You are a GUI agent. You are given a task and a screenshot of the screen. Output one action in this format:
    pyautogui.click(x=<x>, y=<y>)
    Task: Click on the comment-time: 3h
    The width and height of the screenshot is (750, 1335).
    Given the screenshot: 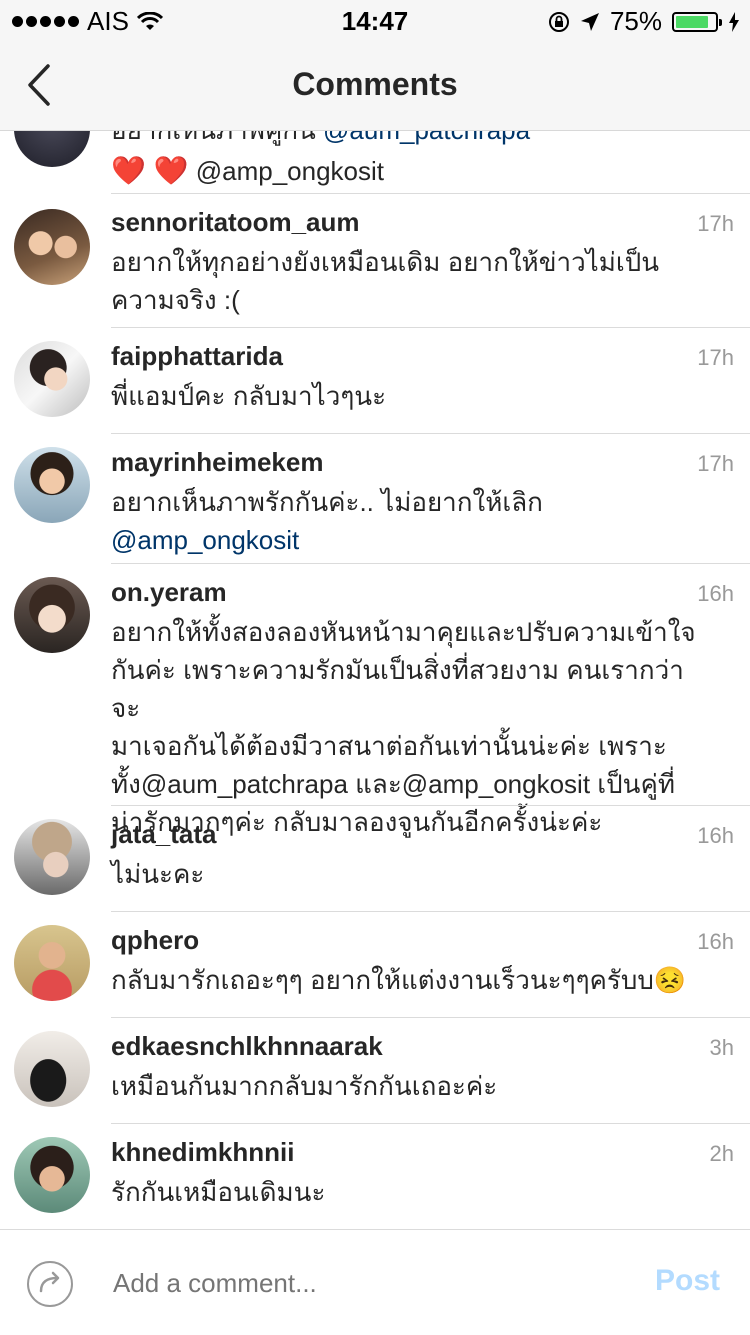 What is the action you would take?
    pyautogui.click(x=721, y=1047)
    